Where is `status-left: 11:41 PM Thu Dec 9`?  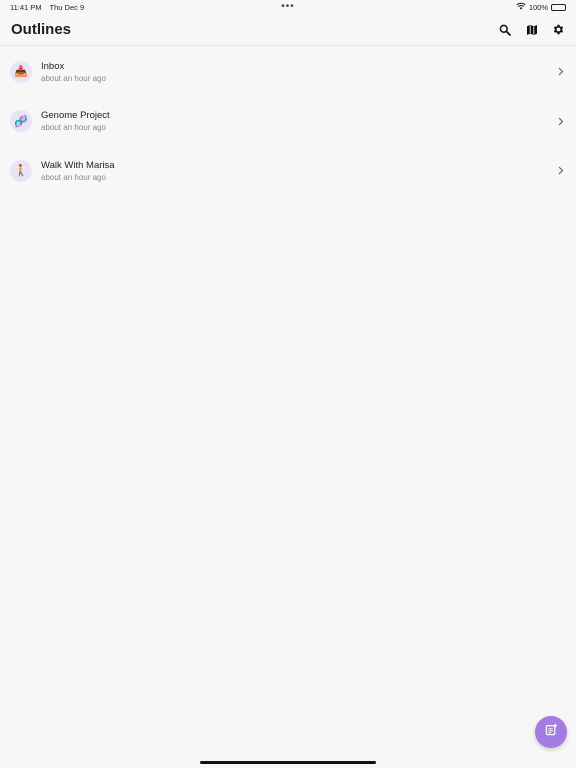
status-left: 11:41 PM Thu Dec 9 is located at coordinates (47, 7).